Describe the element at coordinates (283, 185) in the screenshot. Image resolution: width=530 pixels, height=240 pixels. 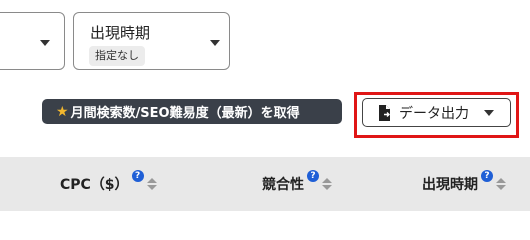
I see `column-label: 競合性` at that location.